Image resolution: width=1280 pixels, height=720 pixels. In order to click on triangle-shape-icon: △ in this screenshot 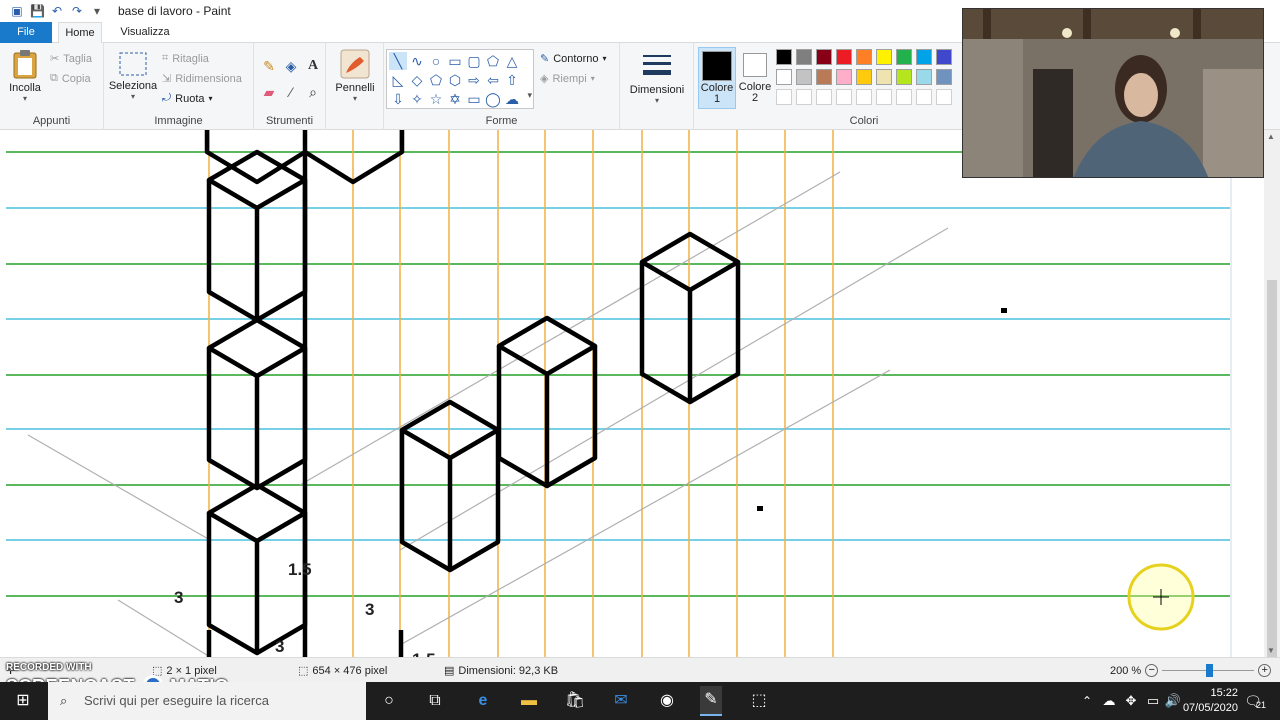, I will do `click(512, 61)`.